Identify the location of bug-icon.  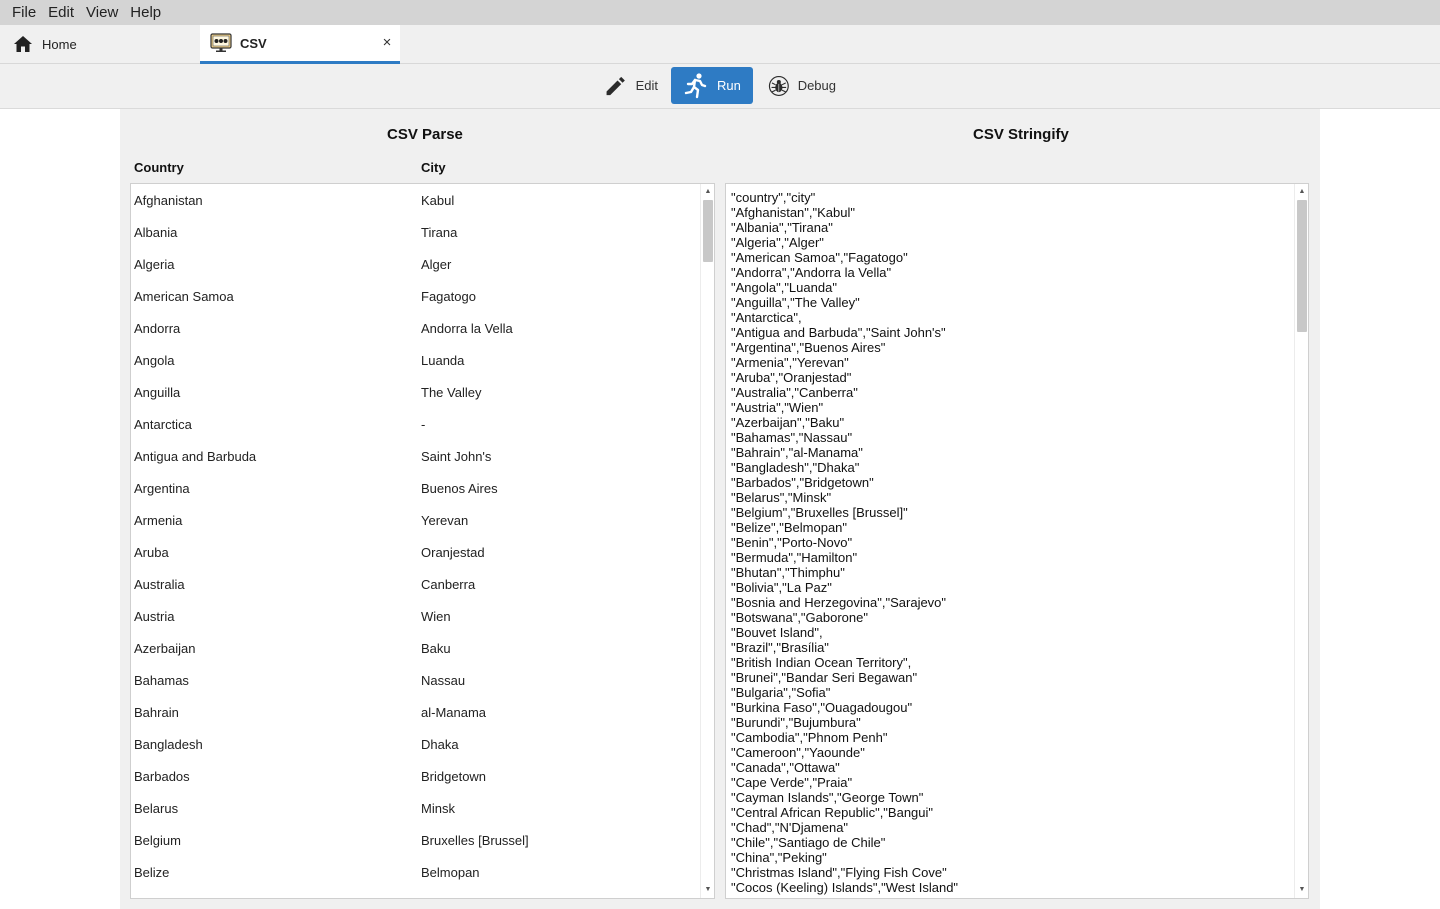
(778, 85).